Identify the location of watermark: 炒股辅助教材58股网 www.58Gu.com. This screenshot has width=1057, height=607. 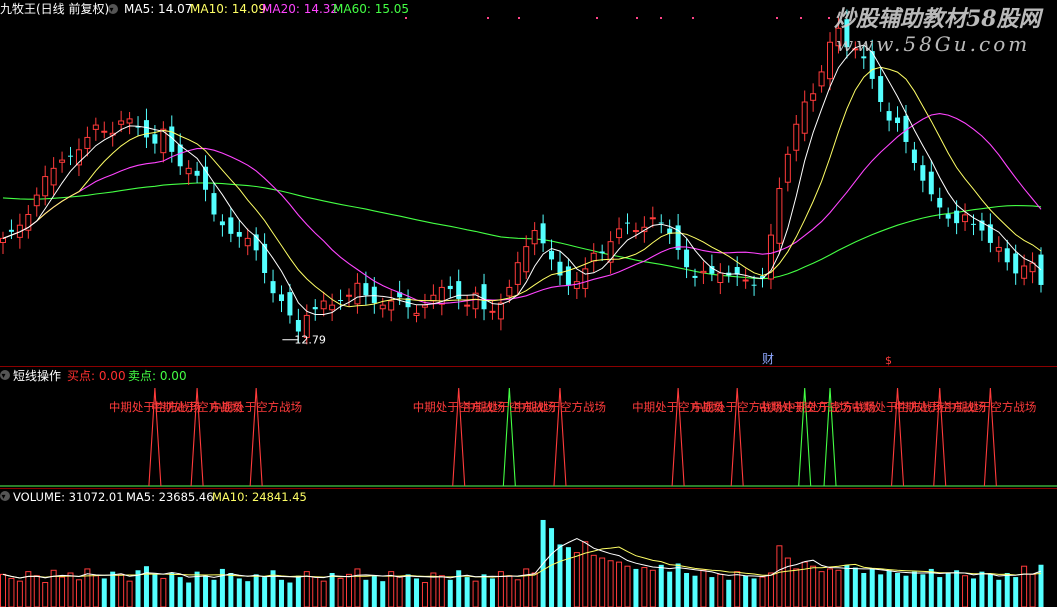
(939, 31).